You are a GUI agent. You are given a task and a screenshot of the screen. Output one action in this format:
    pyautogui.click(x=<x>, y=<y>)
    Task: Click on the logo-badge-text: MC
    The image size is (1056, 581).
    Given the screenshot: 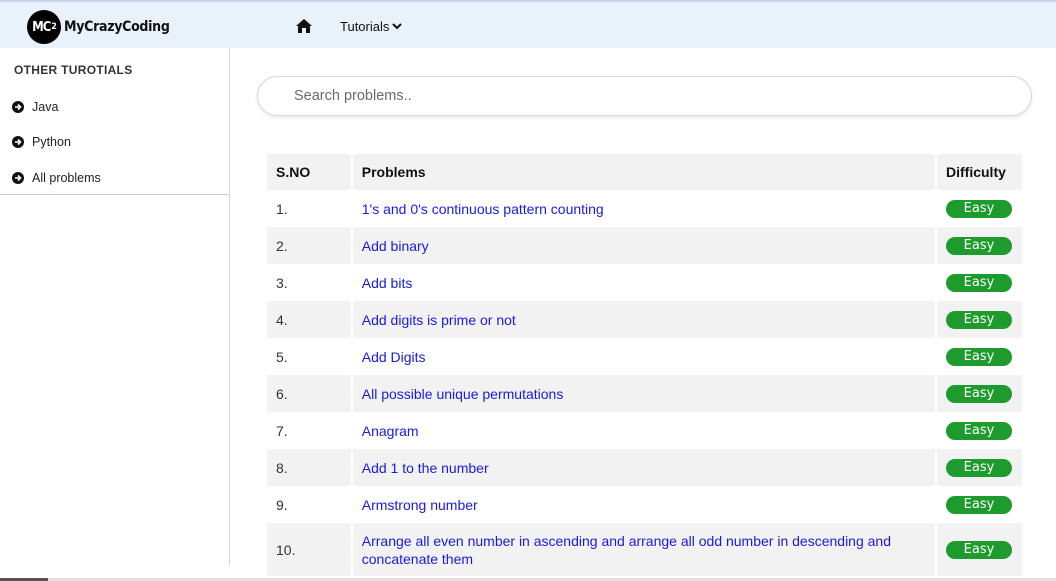 What is the action you would take?
    pyautogui.click(x=41, y=27)
    